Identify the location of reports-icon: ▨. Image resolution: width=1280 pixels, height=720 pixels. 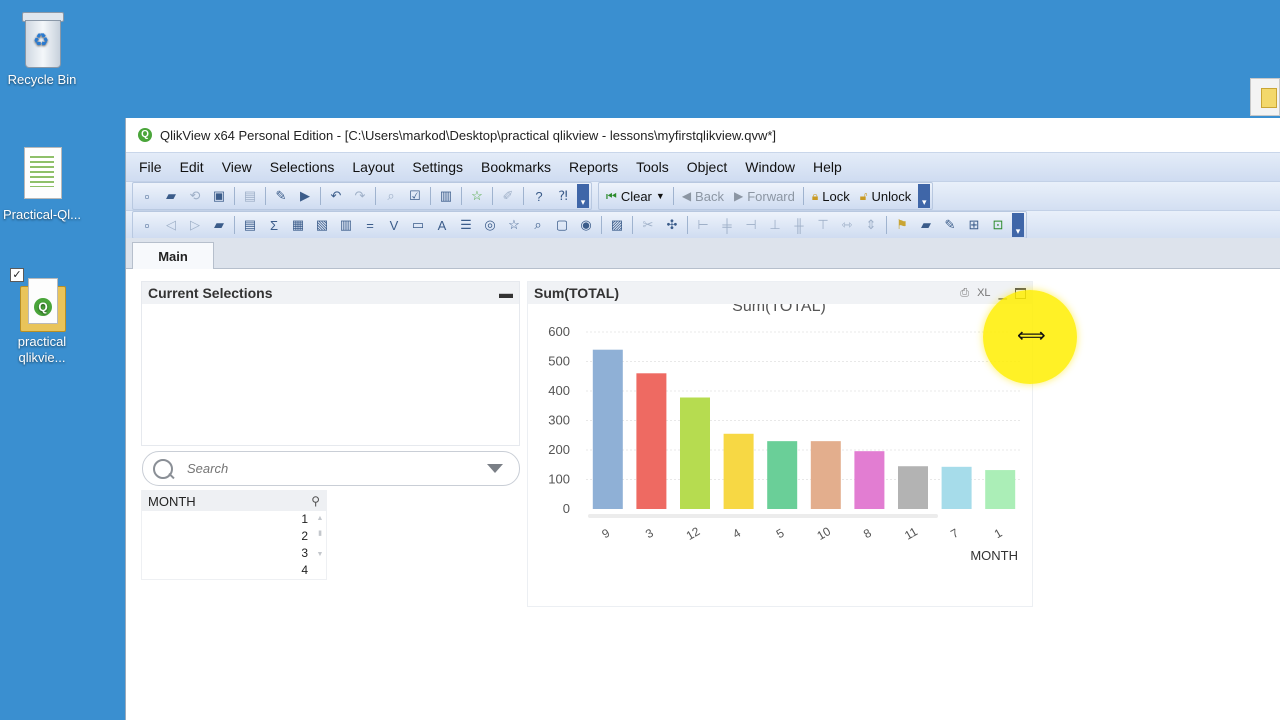
(617, 225).